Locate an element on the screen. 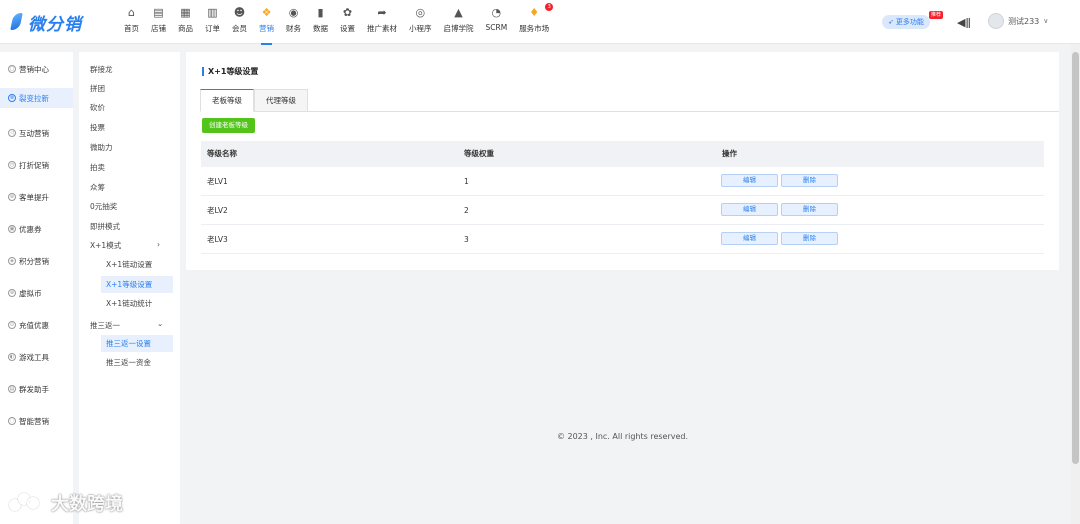 This screenshot has width=1080, height=524. sidebar-item-1: ⊗ 裂变拉新 is located at coordinates (36, 98).